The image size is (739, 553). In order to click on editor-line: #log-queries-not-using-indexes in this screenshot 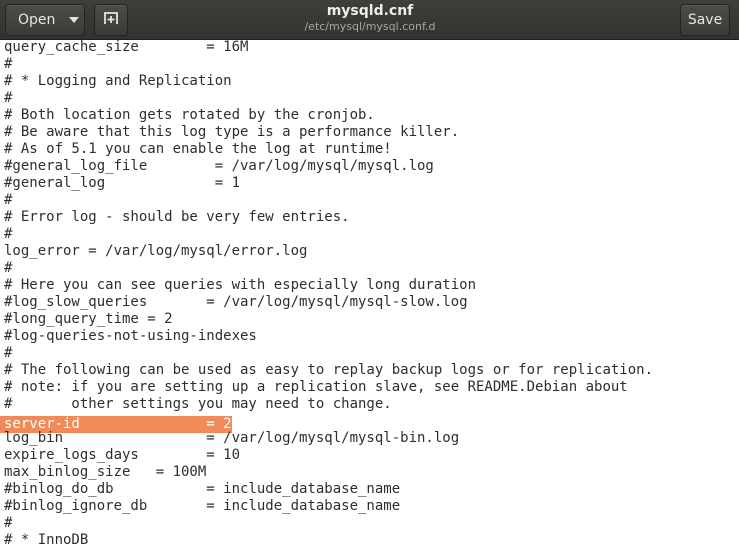, I will do `click(369, 336)`.